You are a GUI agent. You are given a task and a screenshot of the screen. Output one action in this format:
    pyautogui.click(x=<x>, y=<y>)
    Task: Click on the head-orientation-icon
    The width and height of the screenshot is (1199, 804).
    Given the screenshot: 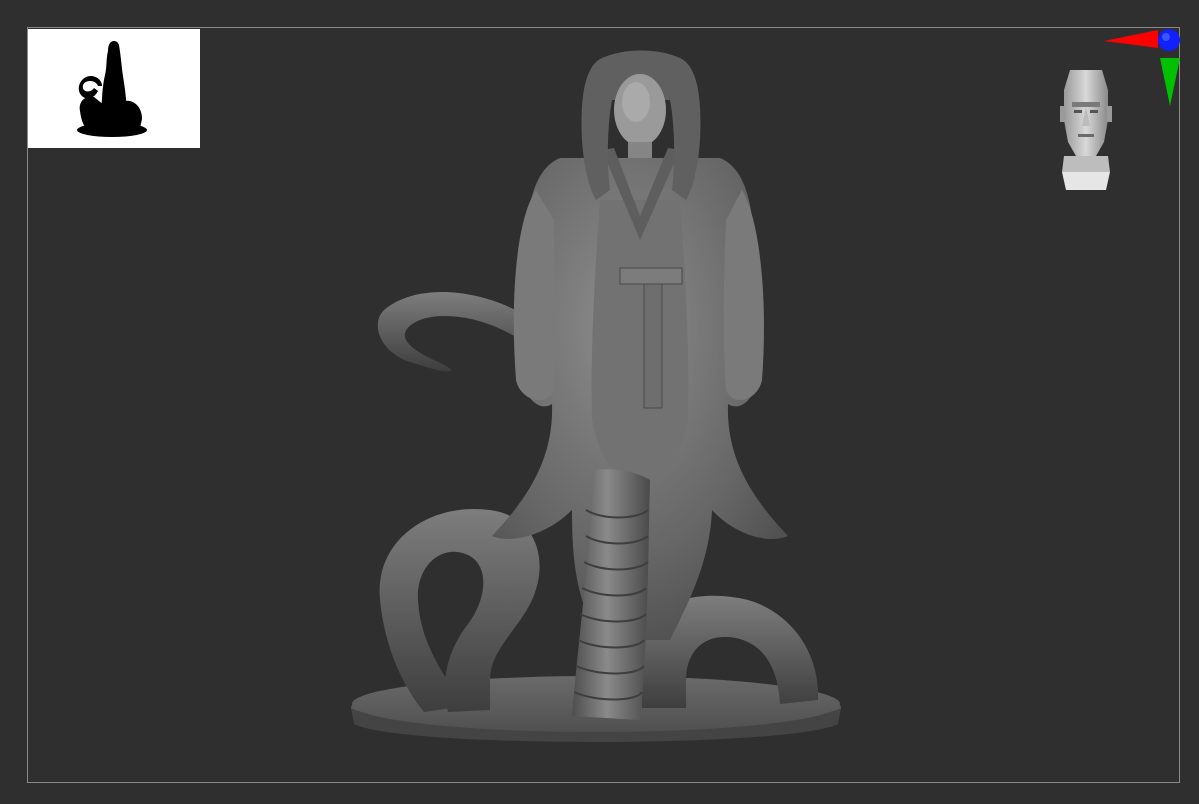 What is the action you would take?
    pyautogui.click(x=1086, y=130)
    